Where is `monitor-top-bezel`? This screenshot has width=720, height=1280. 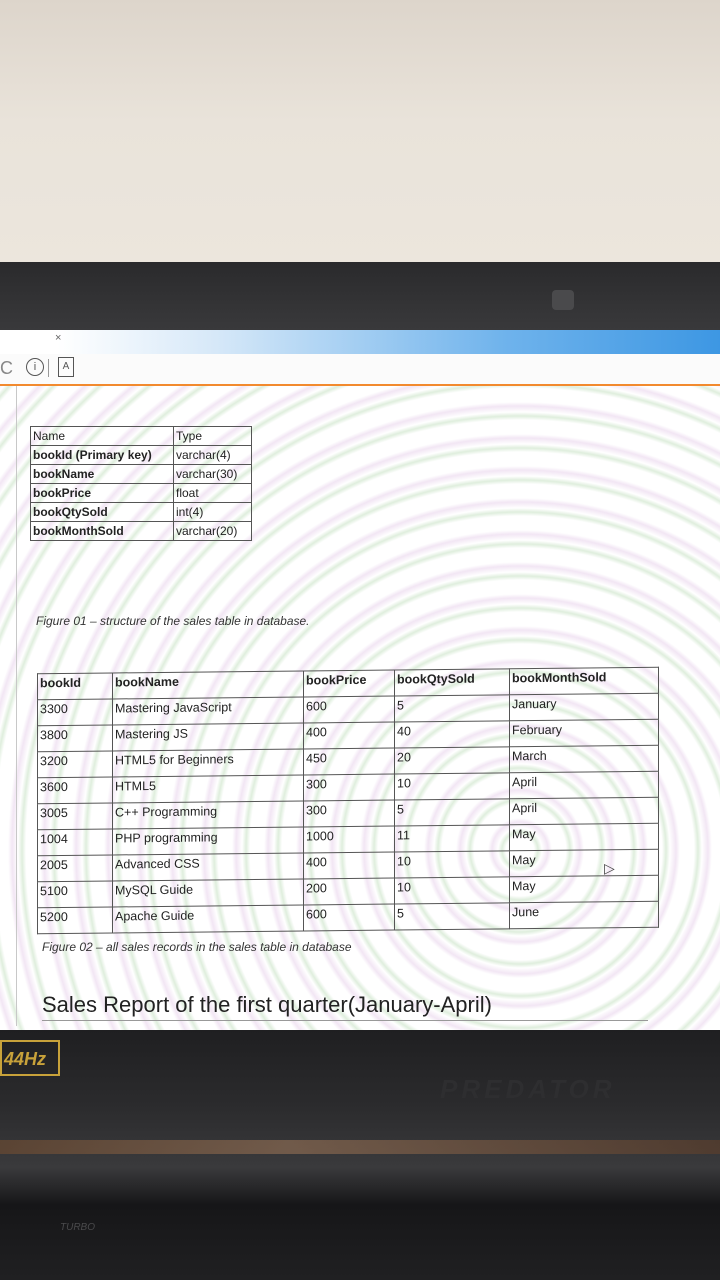 monitor-top-bezel is located at coordinates (360, 298).